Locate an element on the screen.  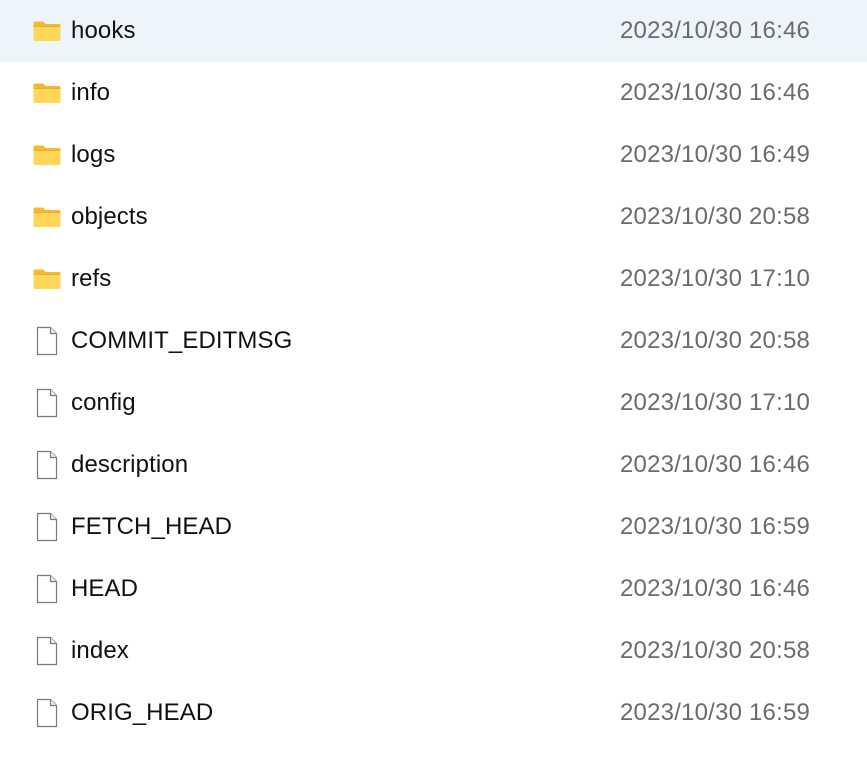
file-name: refs is located at coordinates (91, 278).